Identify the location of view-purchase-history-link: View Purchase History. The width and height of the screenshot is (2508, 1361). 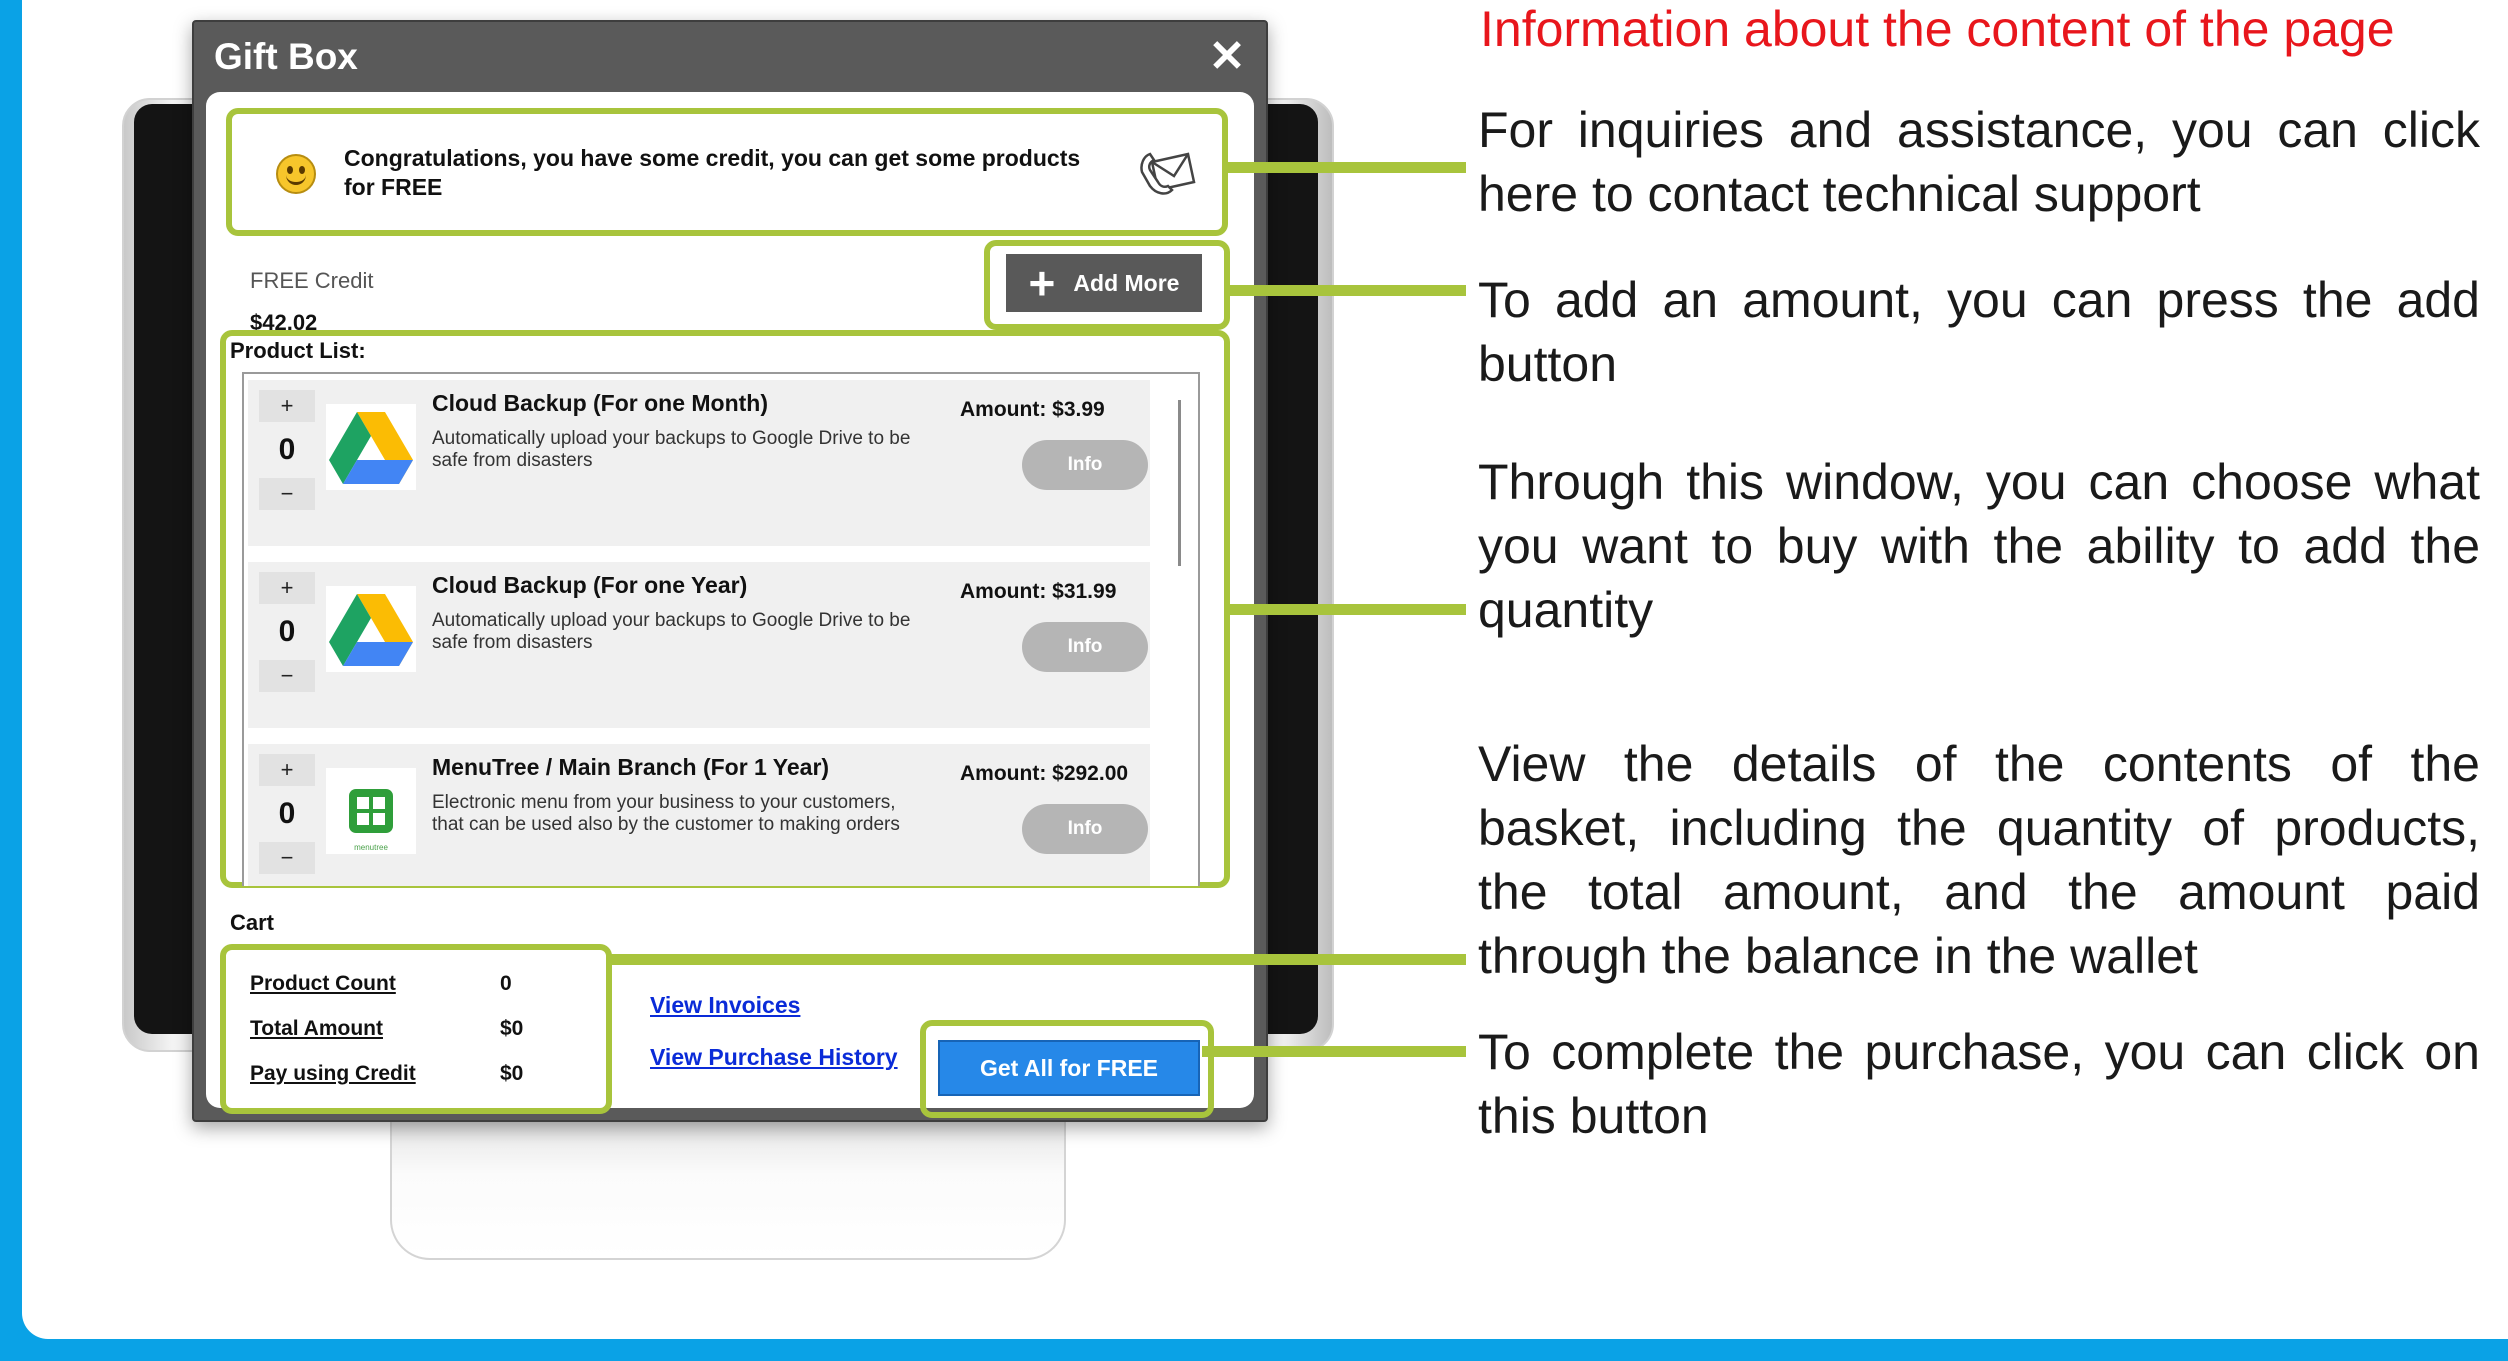
(774, 1057).